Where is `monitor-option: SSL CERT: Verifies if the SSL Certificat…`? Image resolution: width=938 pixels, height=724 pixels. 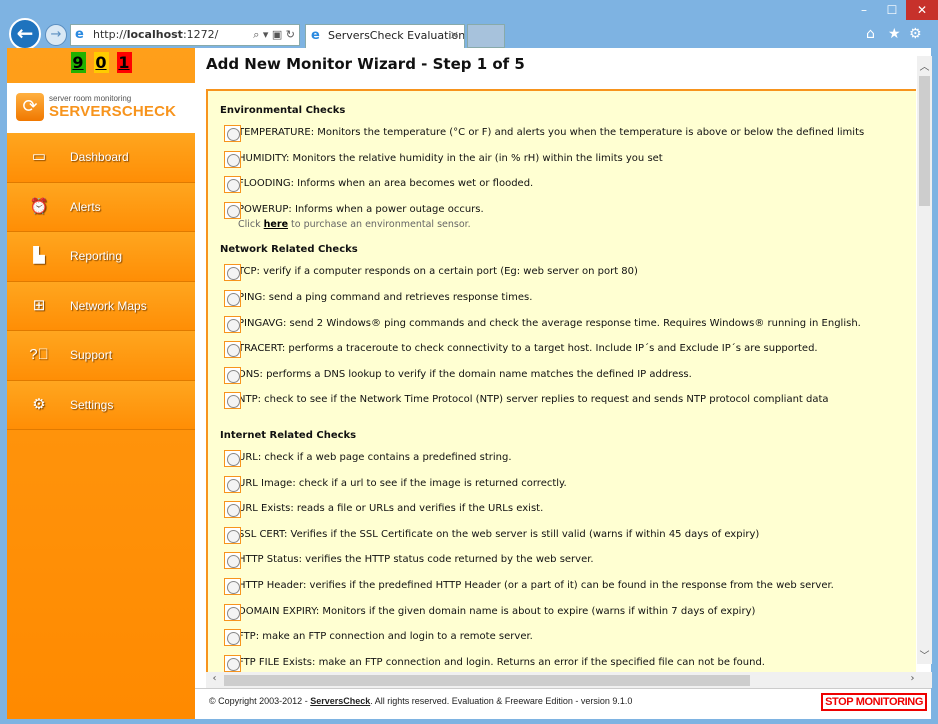
monitor-option: SSL CERT: Verifies if the SSL Certificat… is located at coordinates (562, 538).